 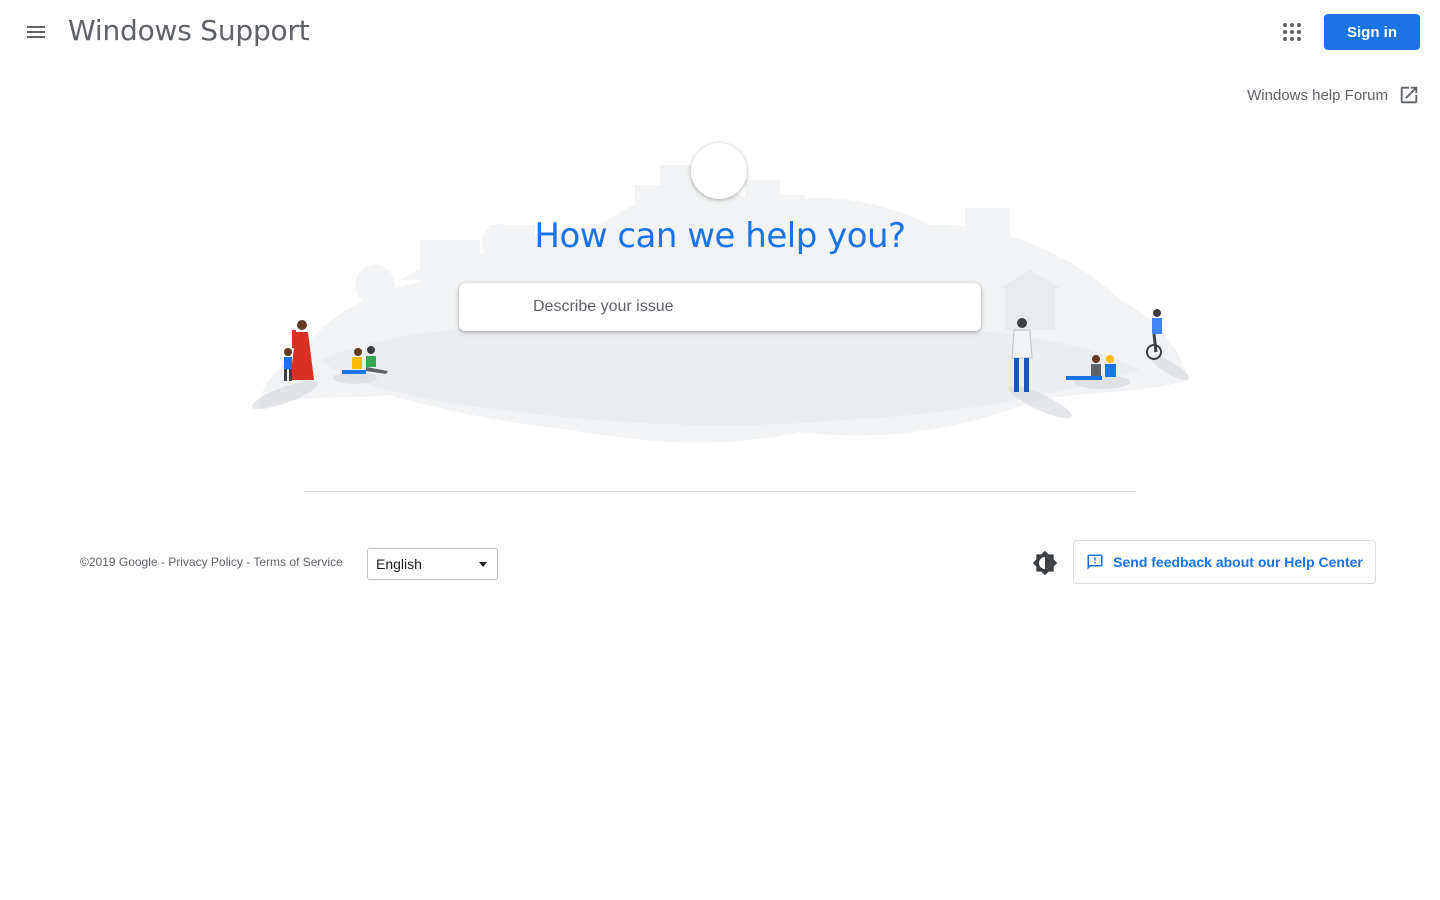 What do you see at coordinates (1238, 562) in the screenshot?
I see `send-feedback-label: Send feedback about our Help Center` at bounding box center [1238, 562].